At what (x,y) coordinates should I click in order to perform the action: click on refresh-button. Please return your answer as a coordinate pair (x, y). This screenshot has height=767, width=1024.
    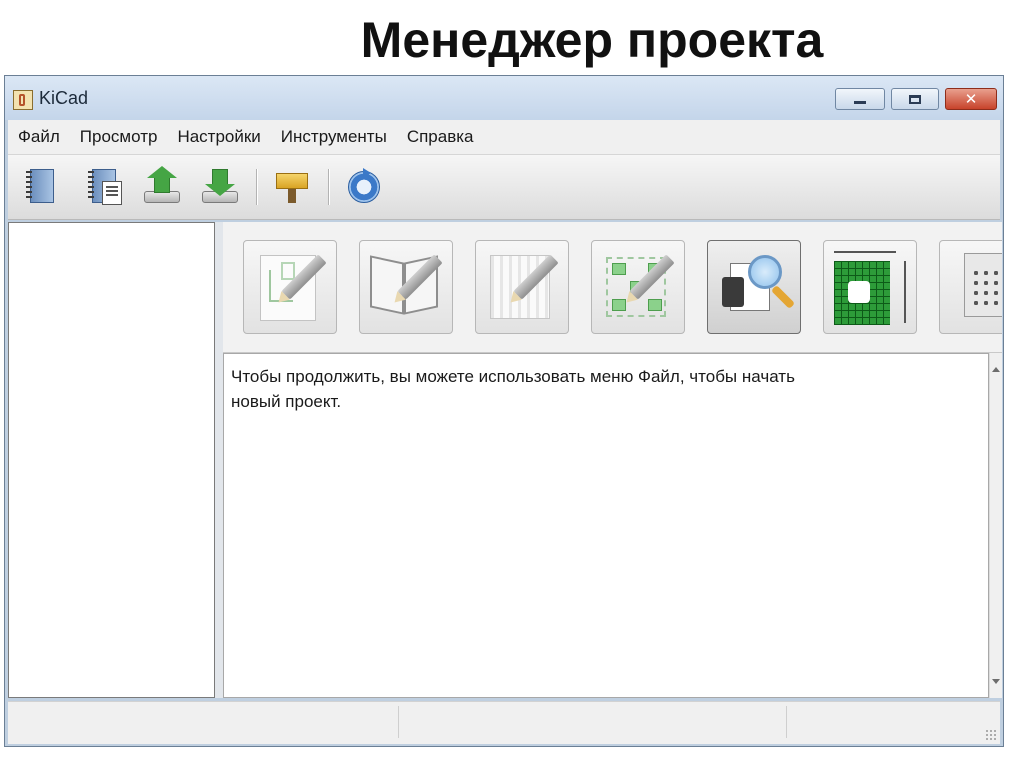
    Looking at the image, I should click on (364, 187).